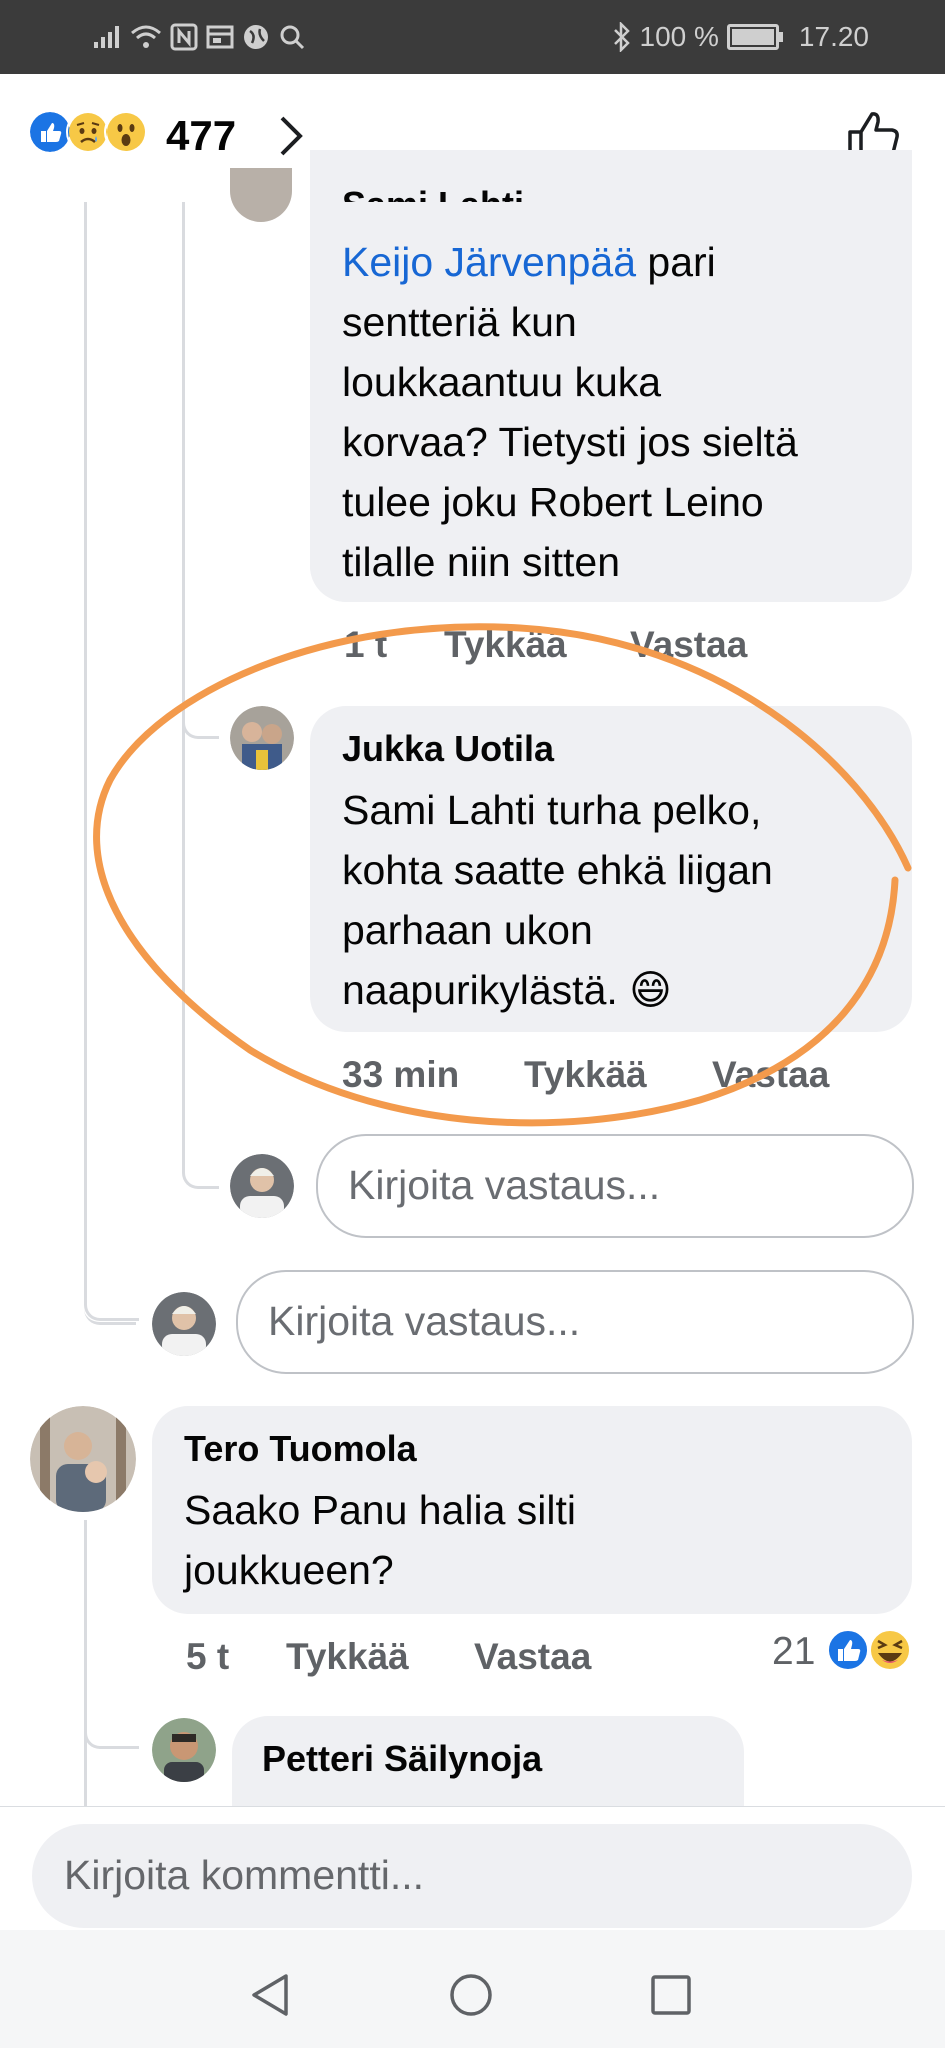 The image size is (945, 2049). Describe the element at coordinates (300, 1449) in the screenshot. I see `comment-author: Tero Tuomola` at that location.